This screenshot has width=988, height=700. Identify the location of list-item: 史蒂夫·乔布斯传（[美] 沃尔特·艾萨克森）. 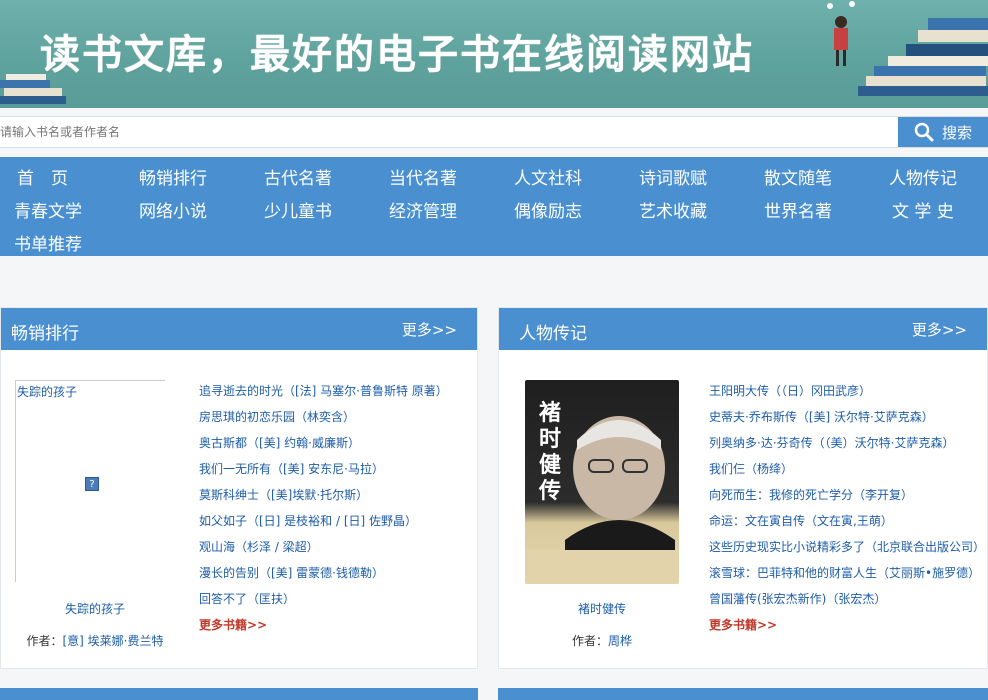
(847, 421).